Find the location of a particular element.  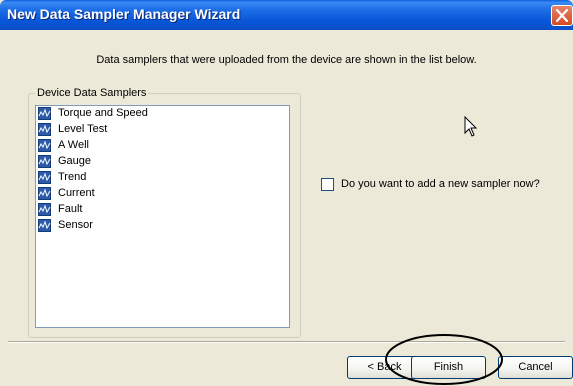

highlight-circle is located at coordinates (444, 359).